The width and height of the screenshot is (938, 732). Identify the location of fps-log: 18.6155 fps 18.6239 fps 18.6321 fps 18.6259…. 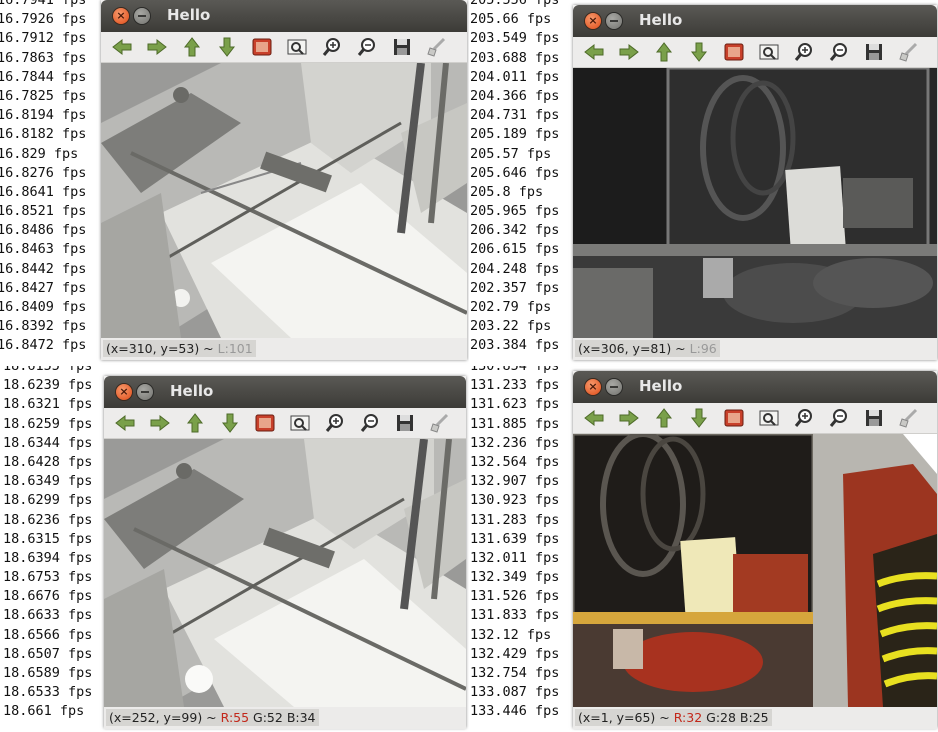
(47, 544).